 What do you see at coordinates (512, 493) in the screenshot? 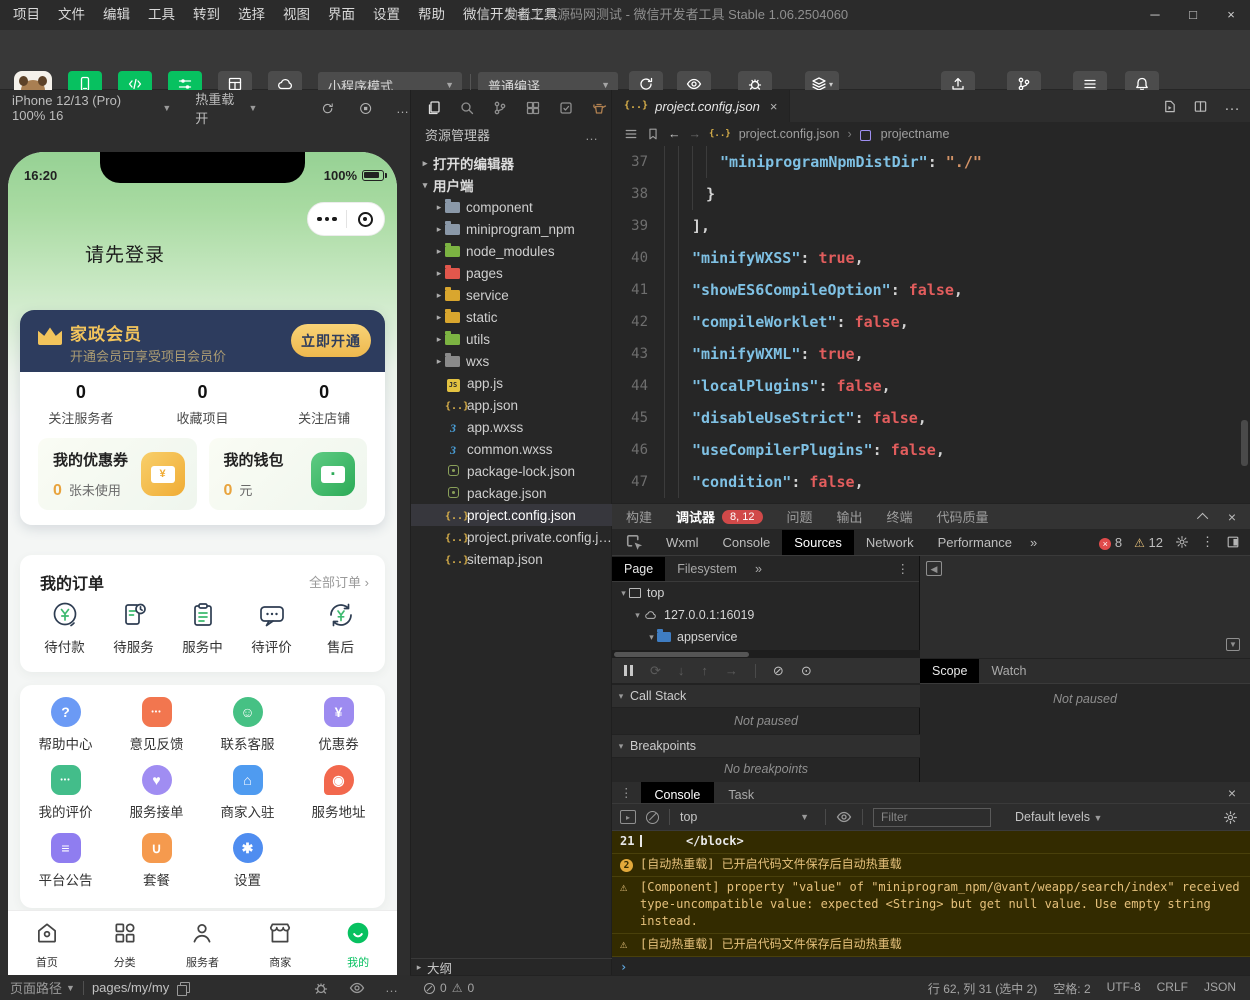
I see `tree-item-package.json: package.json` at bounding box center [512, 493].